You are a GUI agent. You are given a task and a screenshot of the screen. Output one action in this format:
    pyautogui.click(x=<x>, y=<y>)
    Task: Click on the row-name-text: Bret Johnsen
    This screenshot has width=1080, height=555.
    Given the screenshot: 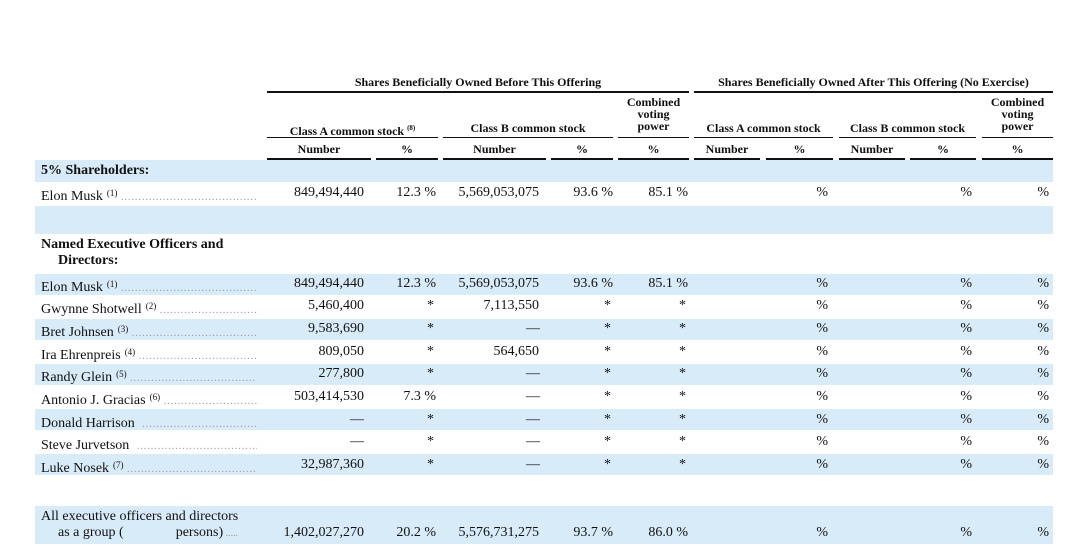 What is the action you would take?
    pyautogui.click(x=77, y=332)
    